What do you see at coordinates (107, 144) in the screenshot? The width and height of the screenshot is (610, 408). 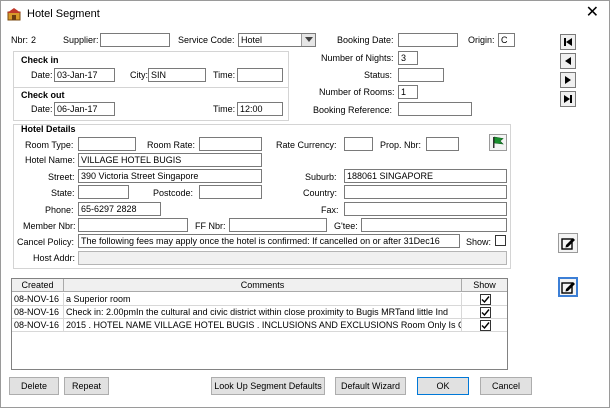 I see `room-type-input` at bounding box center [107, 144].